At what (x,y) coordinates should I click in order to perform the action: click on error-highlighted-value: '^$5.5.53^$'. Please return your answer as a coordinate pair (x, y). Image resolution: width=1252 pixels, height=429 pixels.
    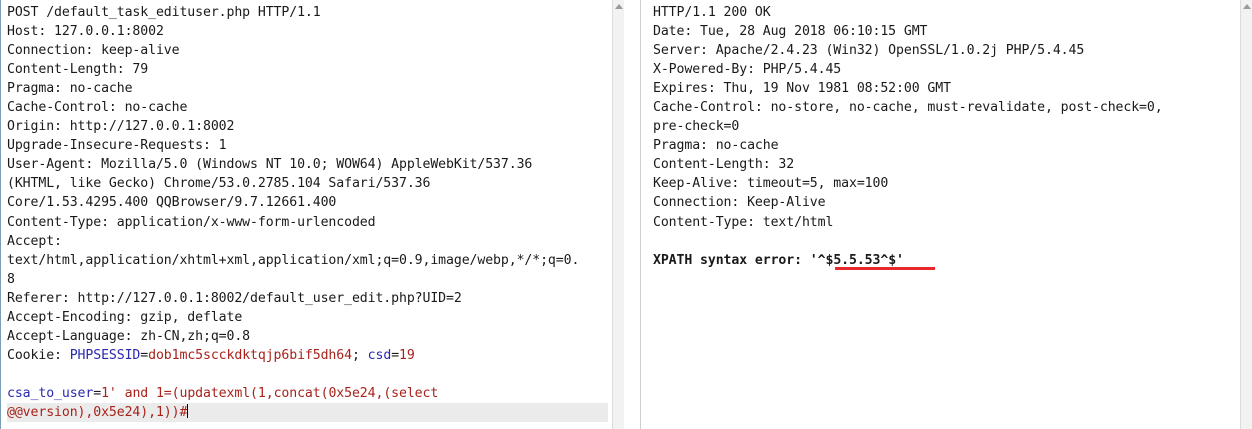
    Looking at the image, I should click on (856, 260).